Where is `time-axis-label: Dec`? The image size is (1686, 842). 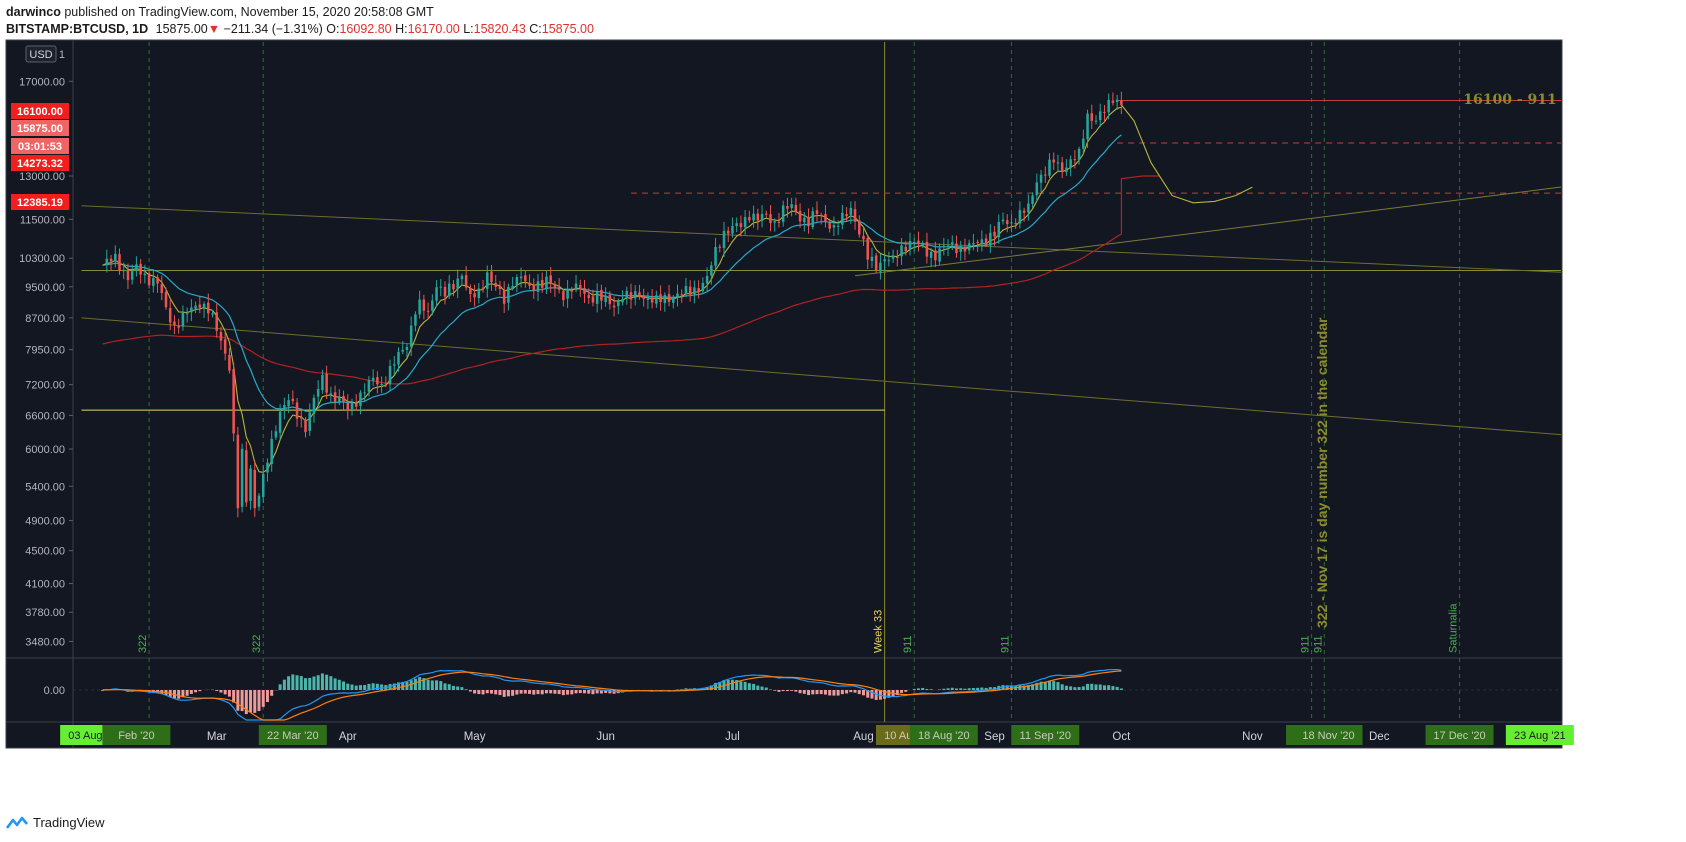 time-axis-label: Dec is located at coordinates (1379, 737).